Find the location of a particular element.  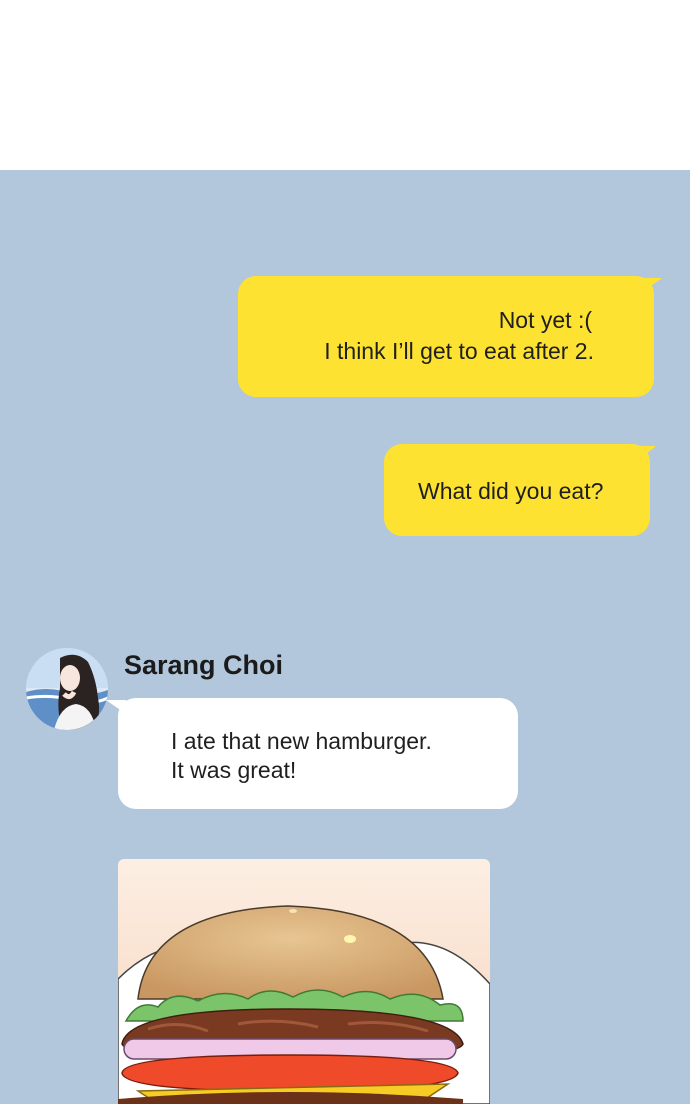

hamburger-photo is located at coordinates (304, 981).